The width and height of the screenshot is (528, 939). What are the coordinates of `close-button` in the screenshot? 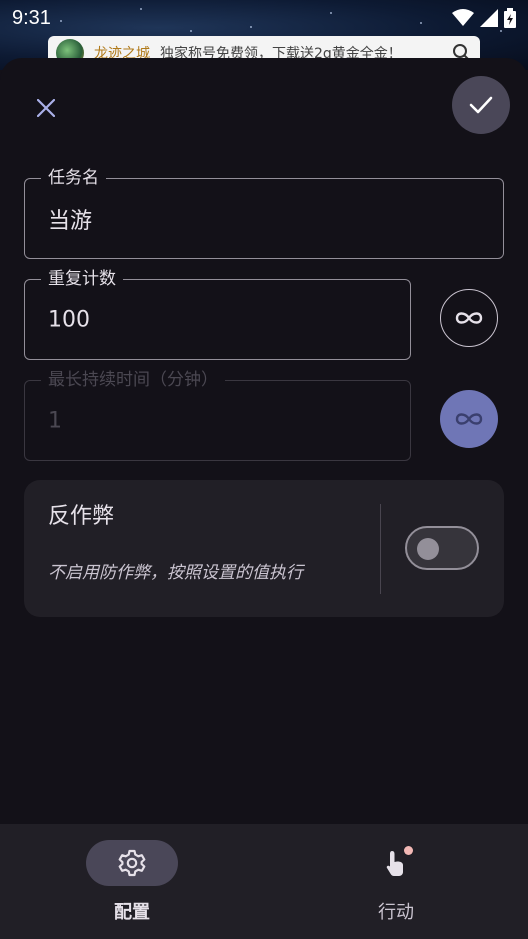 It's located at (46, 108).